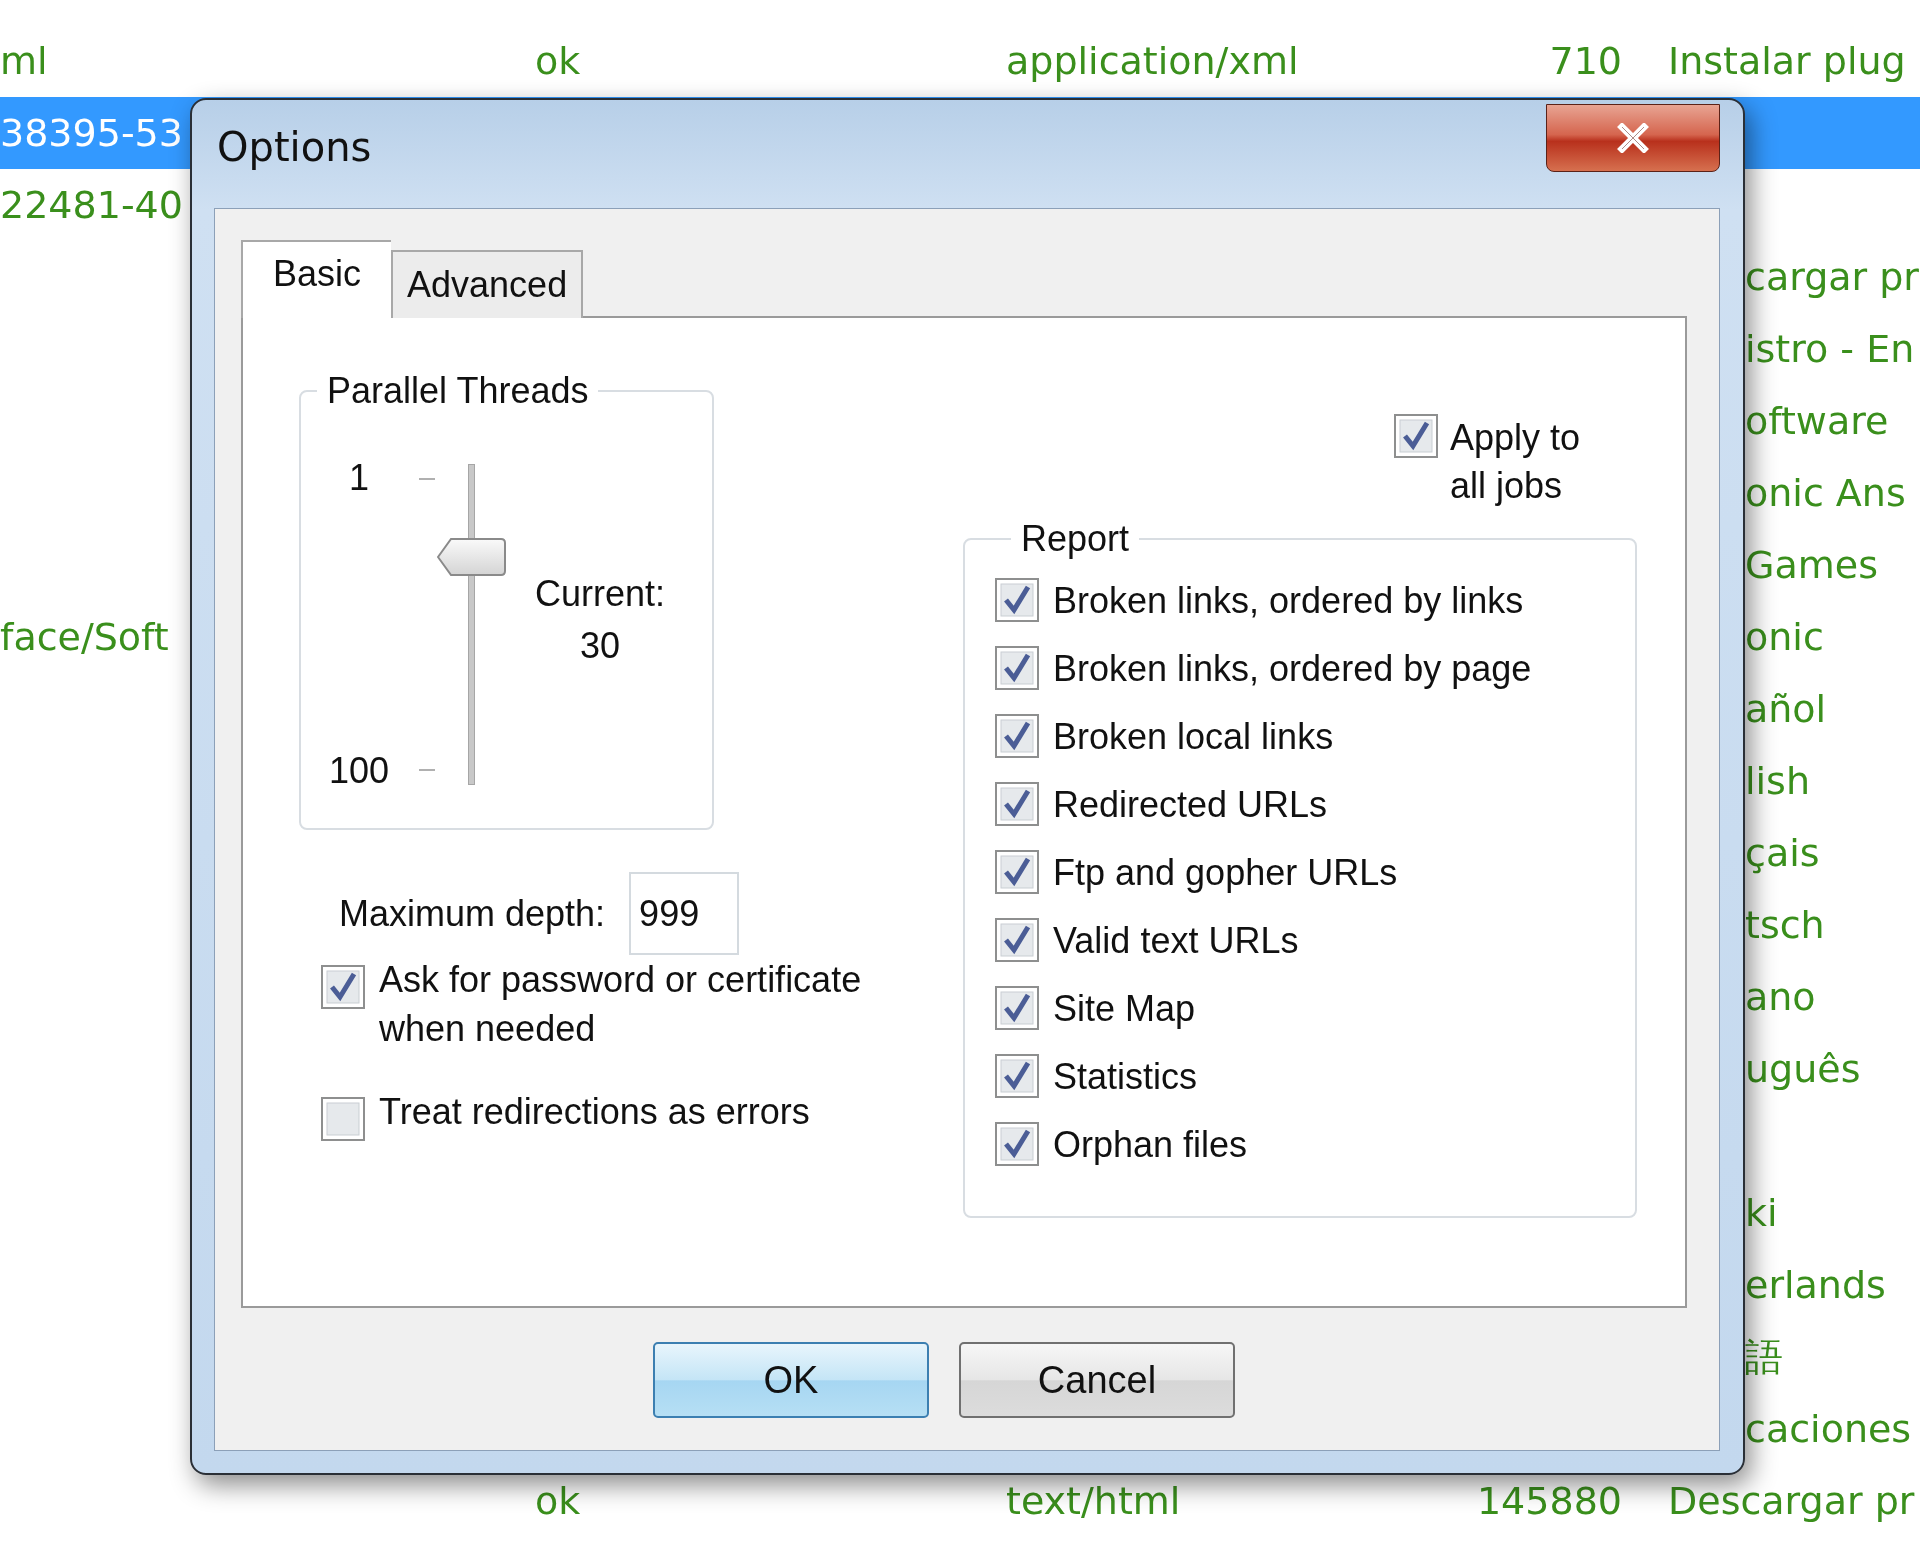 The width and height of the screenshot is (1920, 1542). I want to click on table-cell: uguês, so click(1803, 1069).